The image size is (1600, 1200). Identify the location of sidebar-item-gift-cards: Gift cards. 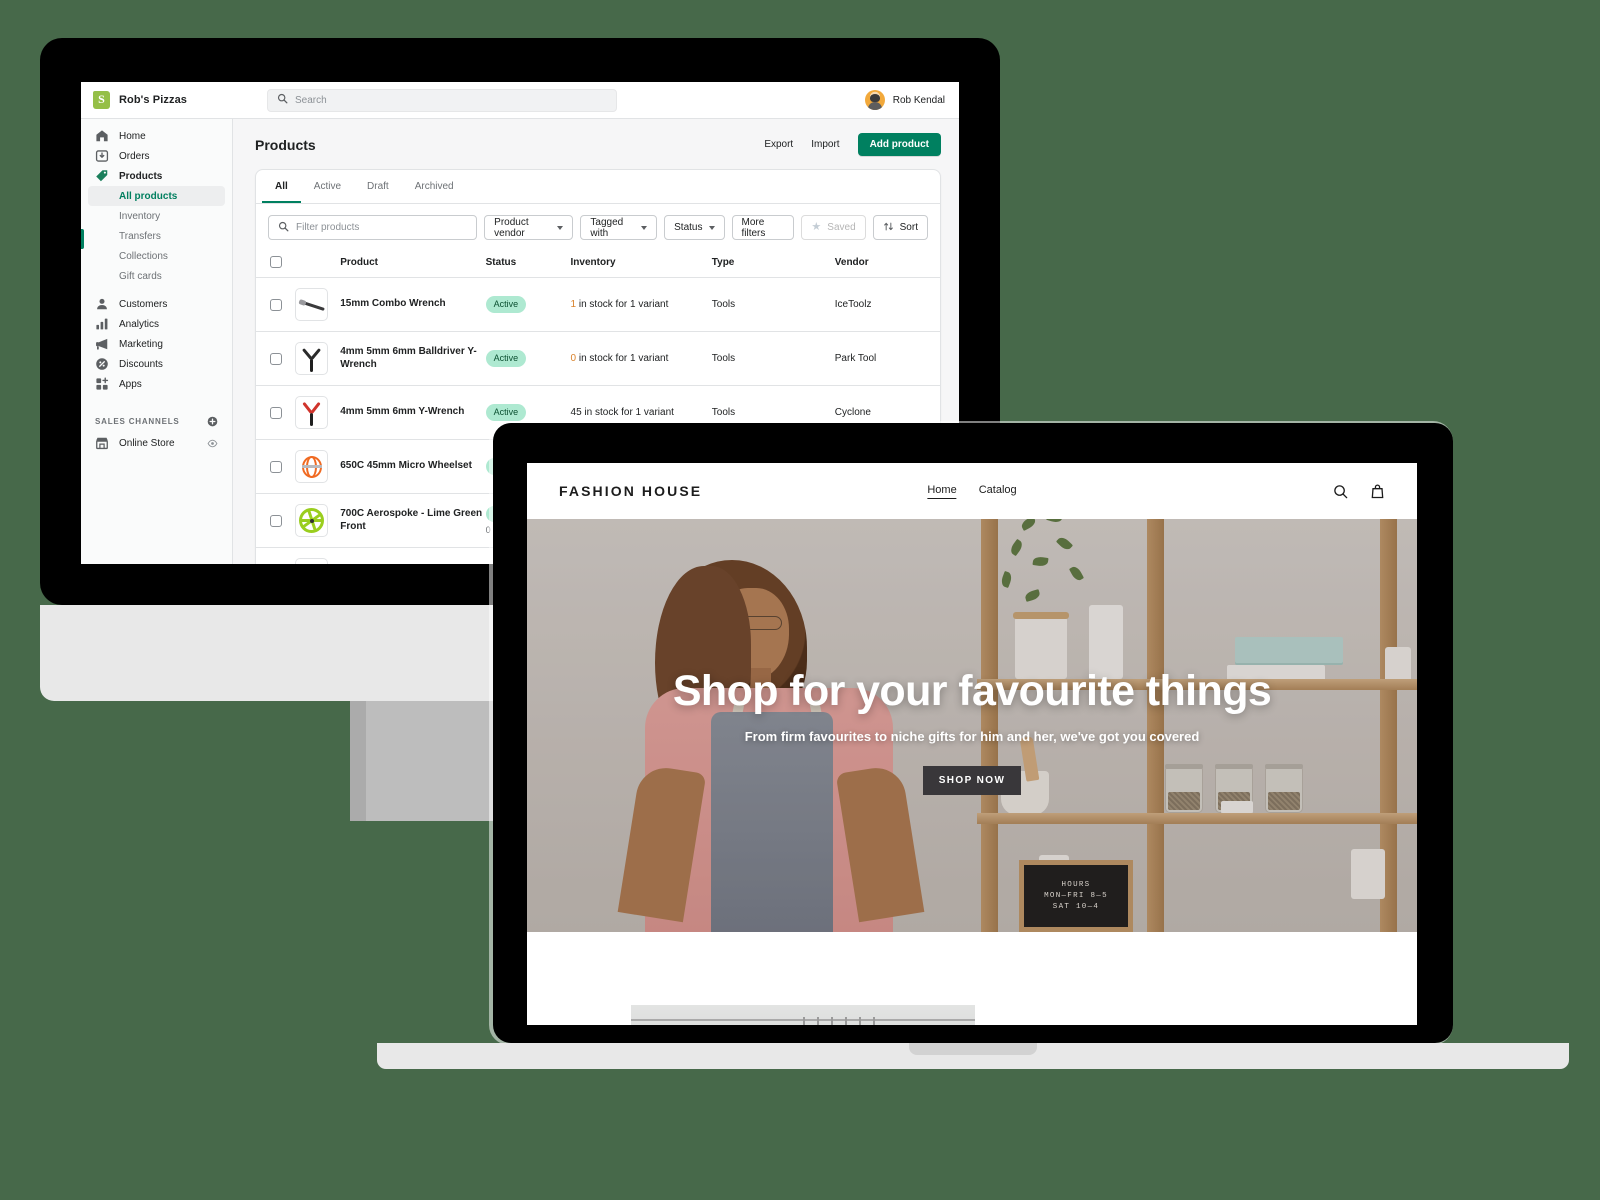
(156, 276).